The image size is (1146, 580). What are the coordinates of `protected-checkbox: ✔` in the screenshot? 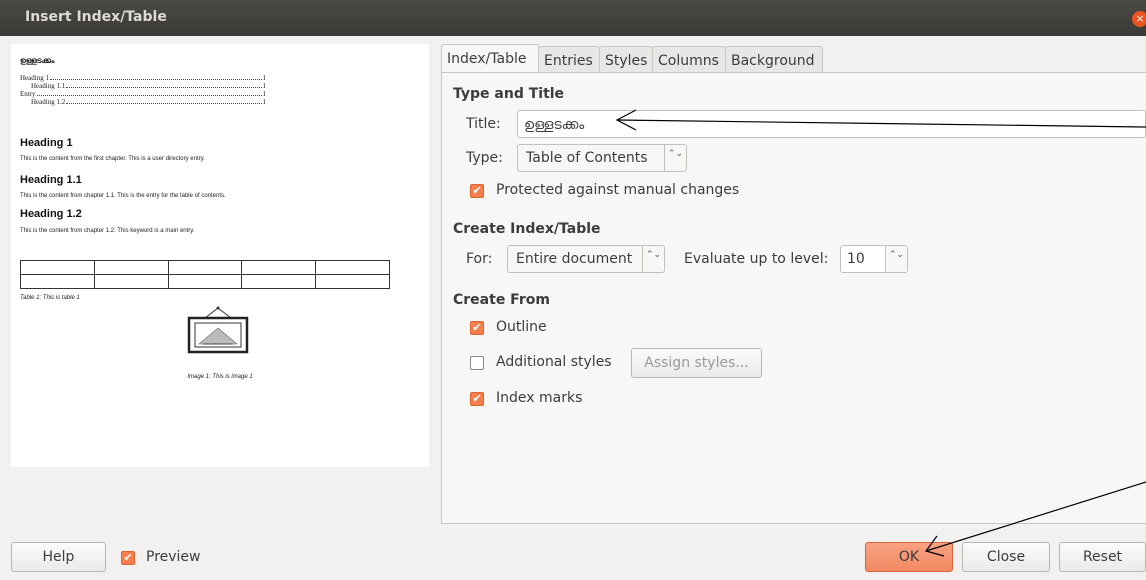 It's located at (477, 191).